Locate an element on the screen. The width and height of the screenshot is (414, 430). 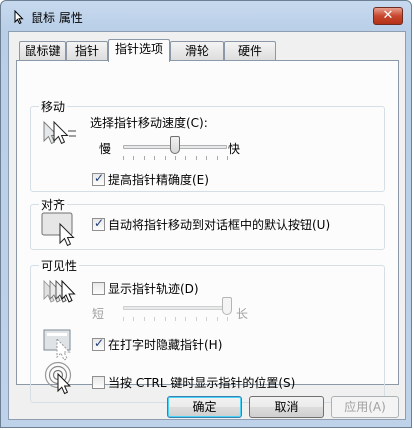
trails-length-slider-thumb is located at coordinates (227, 306).